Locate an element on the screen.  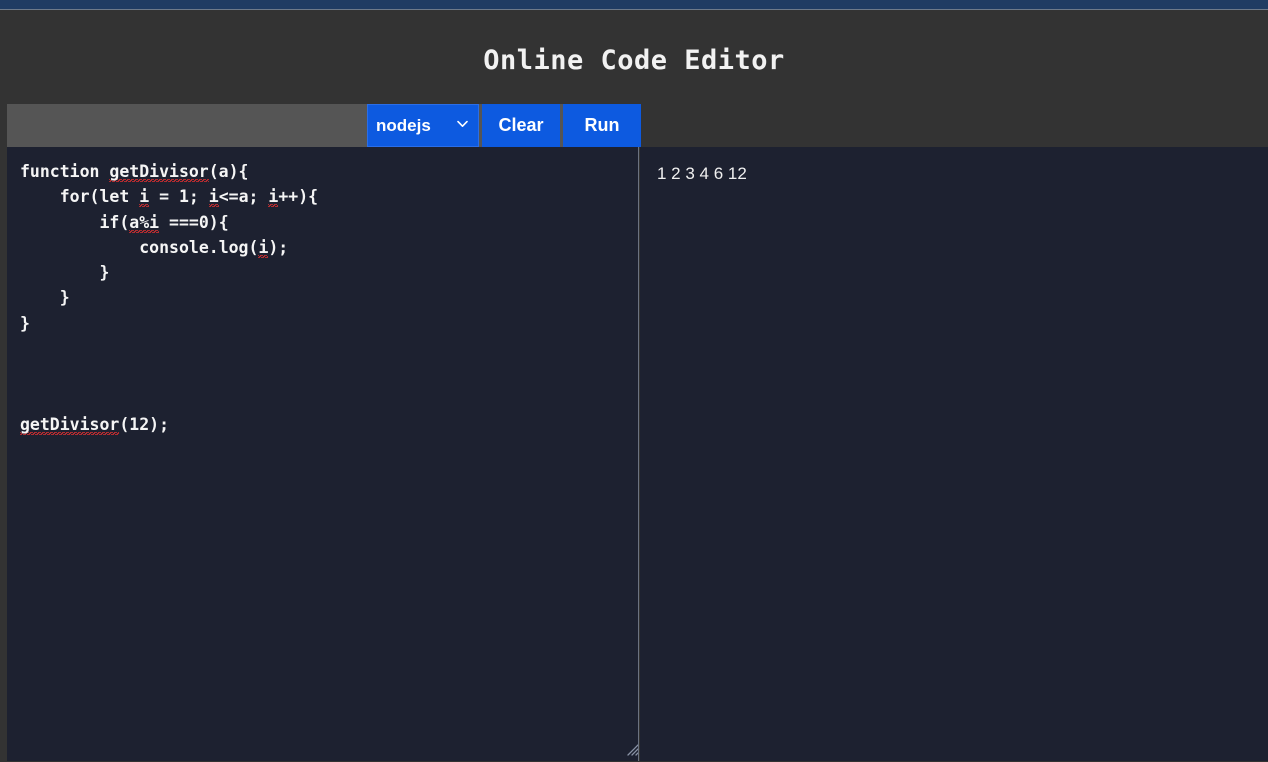
page-title: Online Code Editor is located at coordinates (634, 60).